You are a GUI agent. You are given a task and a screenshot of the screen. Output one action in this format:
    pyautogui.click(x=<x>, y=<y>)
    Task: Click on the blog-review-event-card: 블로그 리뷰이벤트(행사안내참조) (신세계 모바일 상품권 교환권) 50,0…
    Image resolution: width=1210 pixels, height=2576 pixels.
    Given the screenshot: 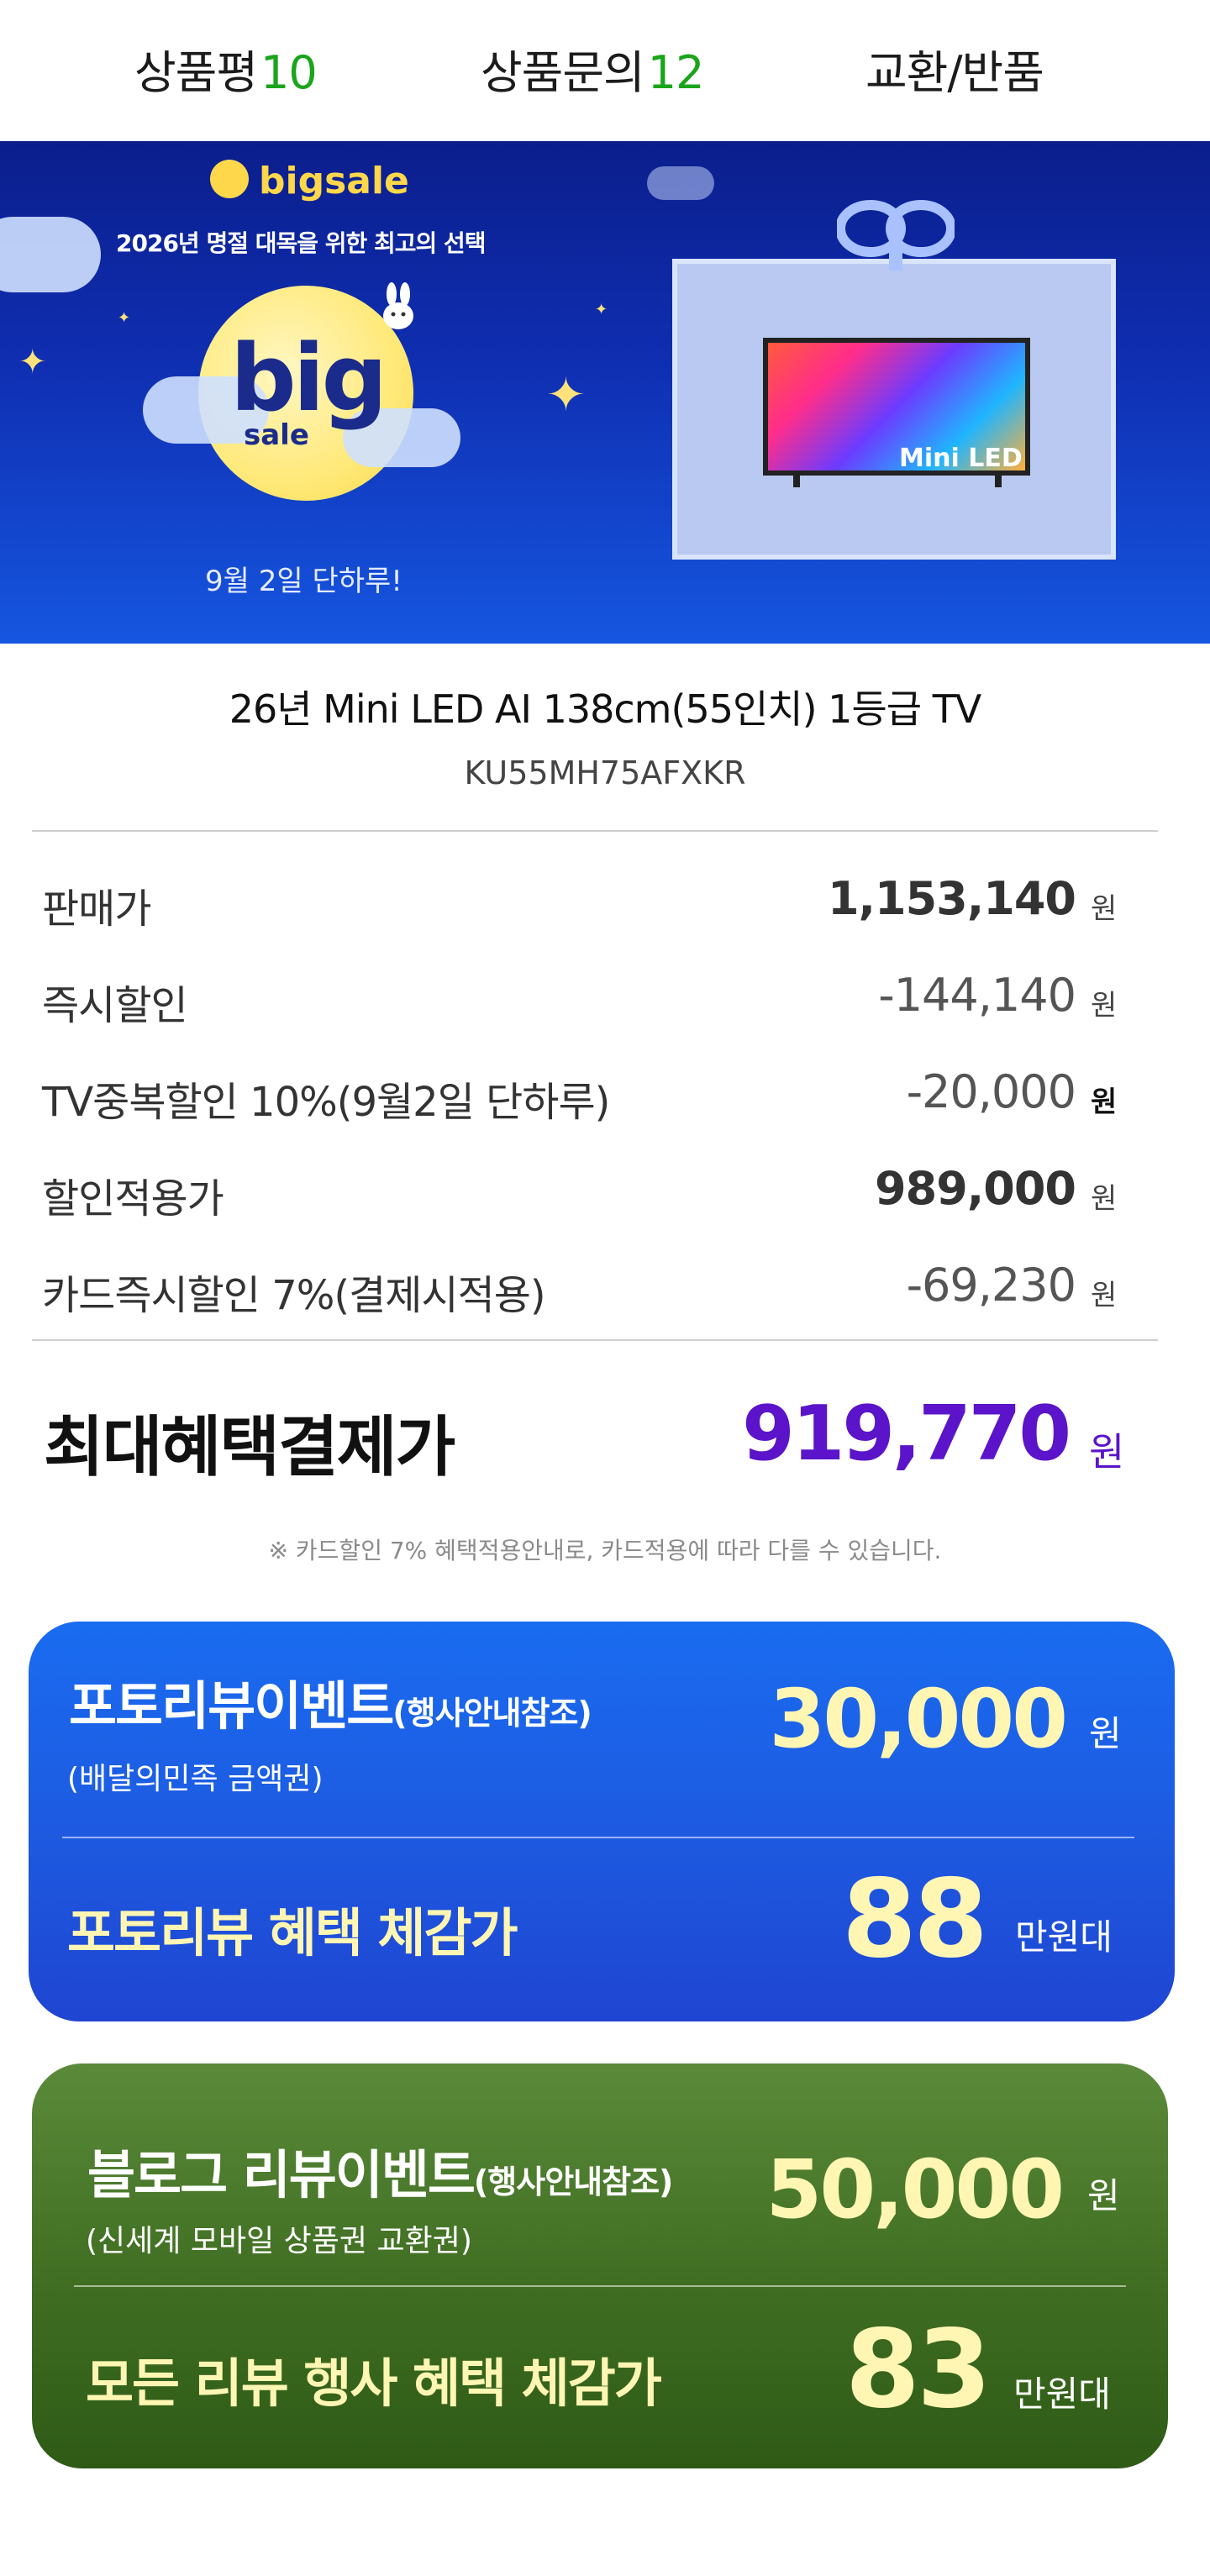 What is the action you would take?
    pyautogui.click(x=600, y=2265)
    